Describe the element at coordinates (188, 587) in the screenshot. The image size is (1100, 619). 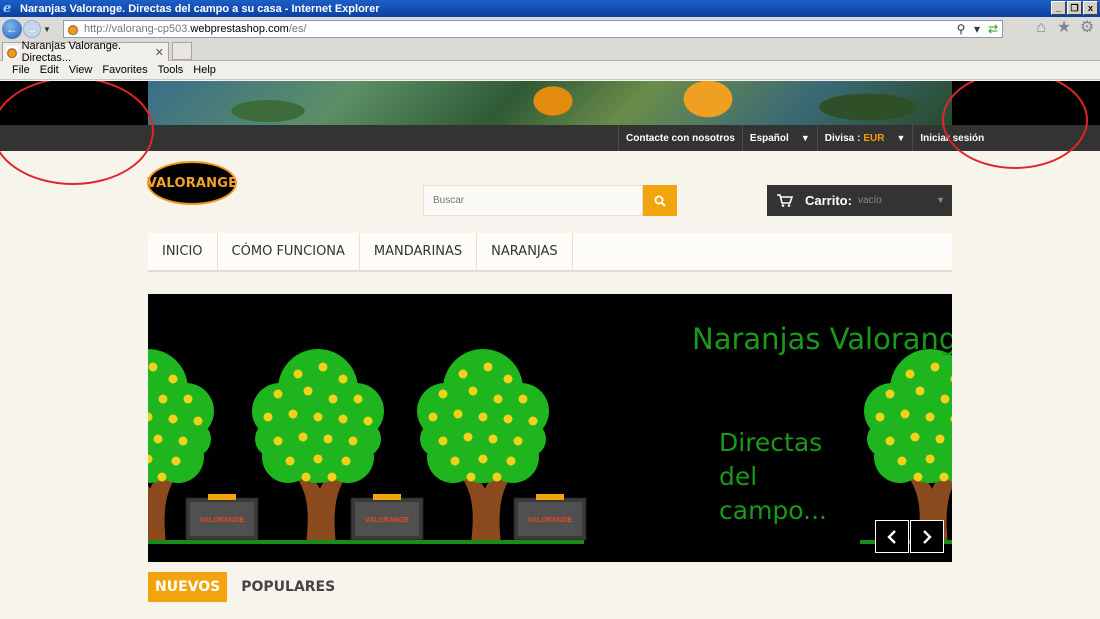
I see `tab-nuevos: NUEVOS` at that location.